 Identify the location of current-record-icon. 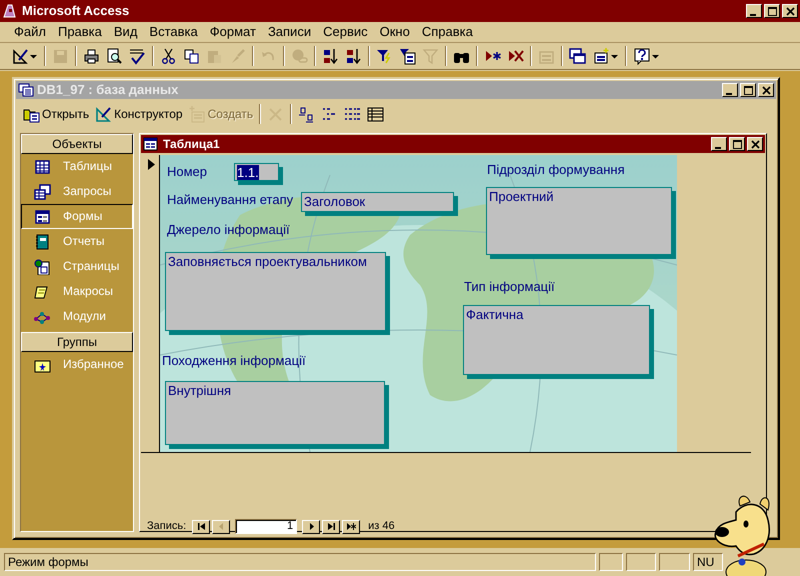
(151, 164).